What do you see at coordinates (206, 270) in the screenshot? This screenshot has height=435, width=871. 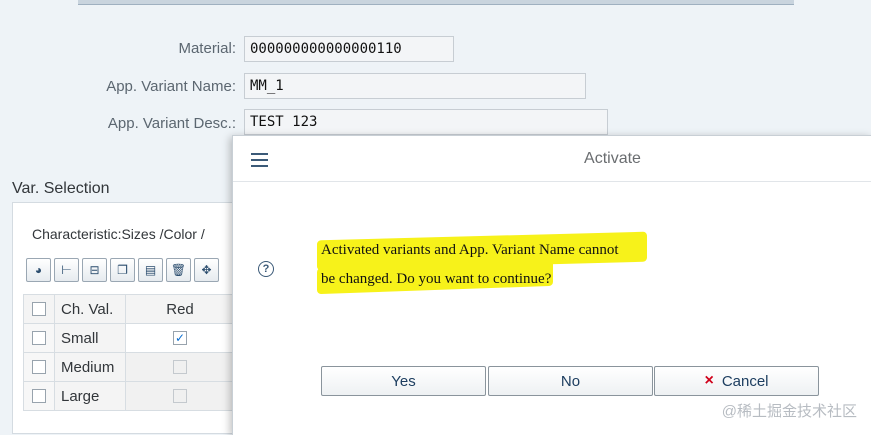 I see `move-icon: ✥` at bounding box center [206, 270].